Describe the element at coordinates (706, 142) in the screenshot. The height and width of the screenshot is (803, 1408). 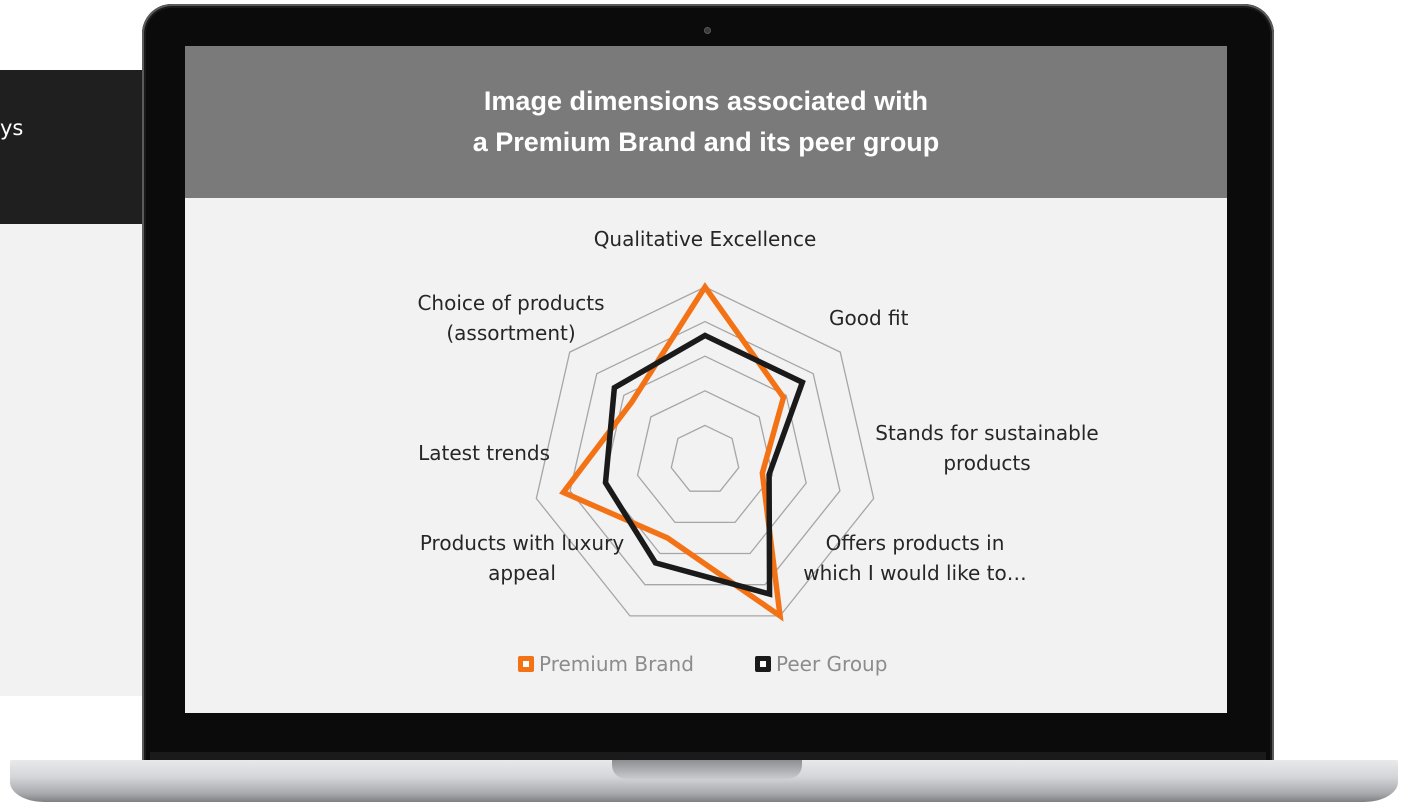
I see `chart-title-line-2: a Premium Brand and its peer group` at that location.